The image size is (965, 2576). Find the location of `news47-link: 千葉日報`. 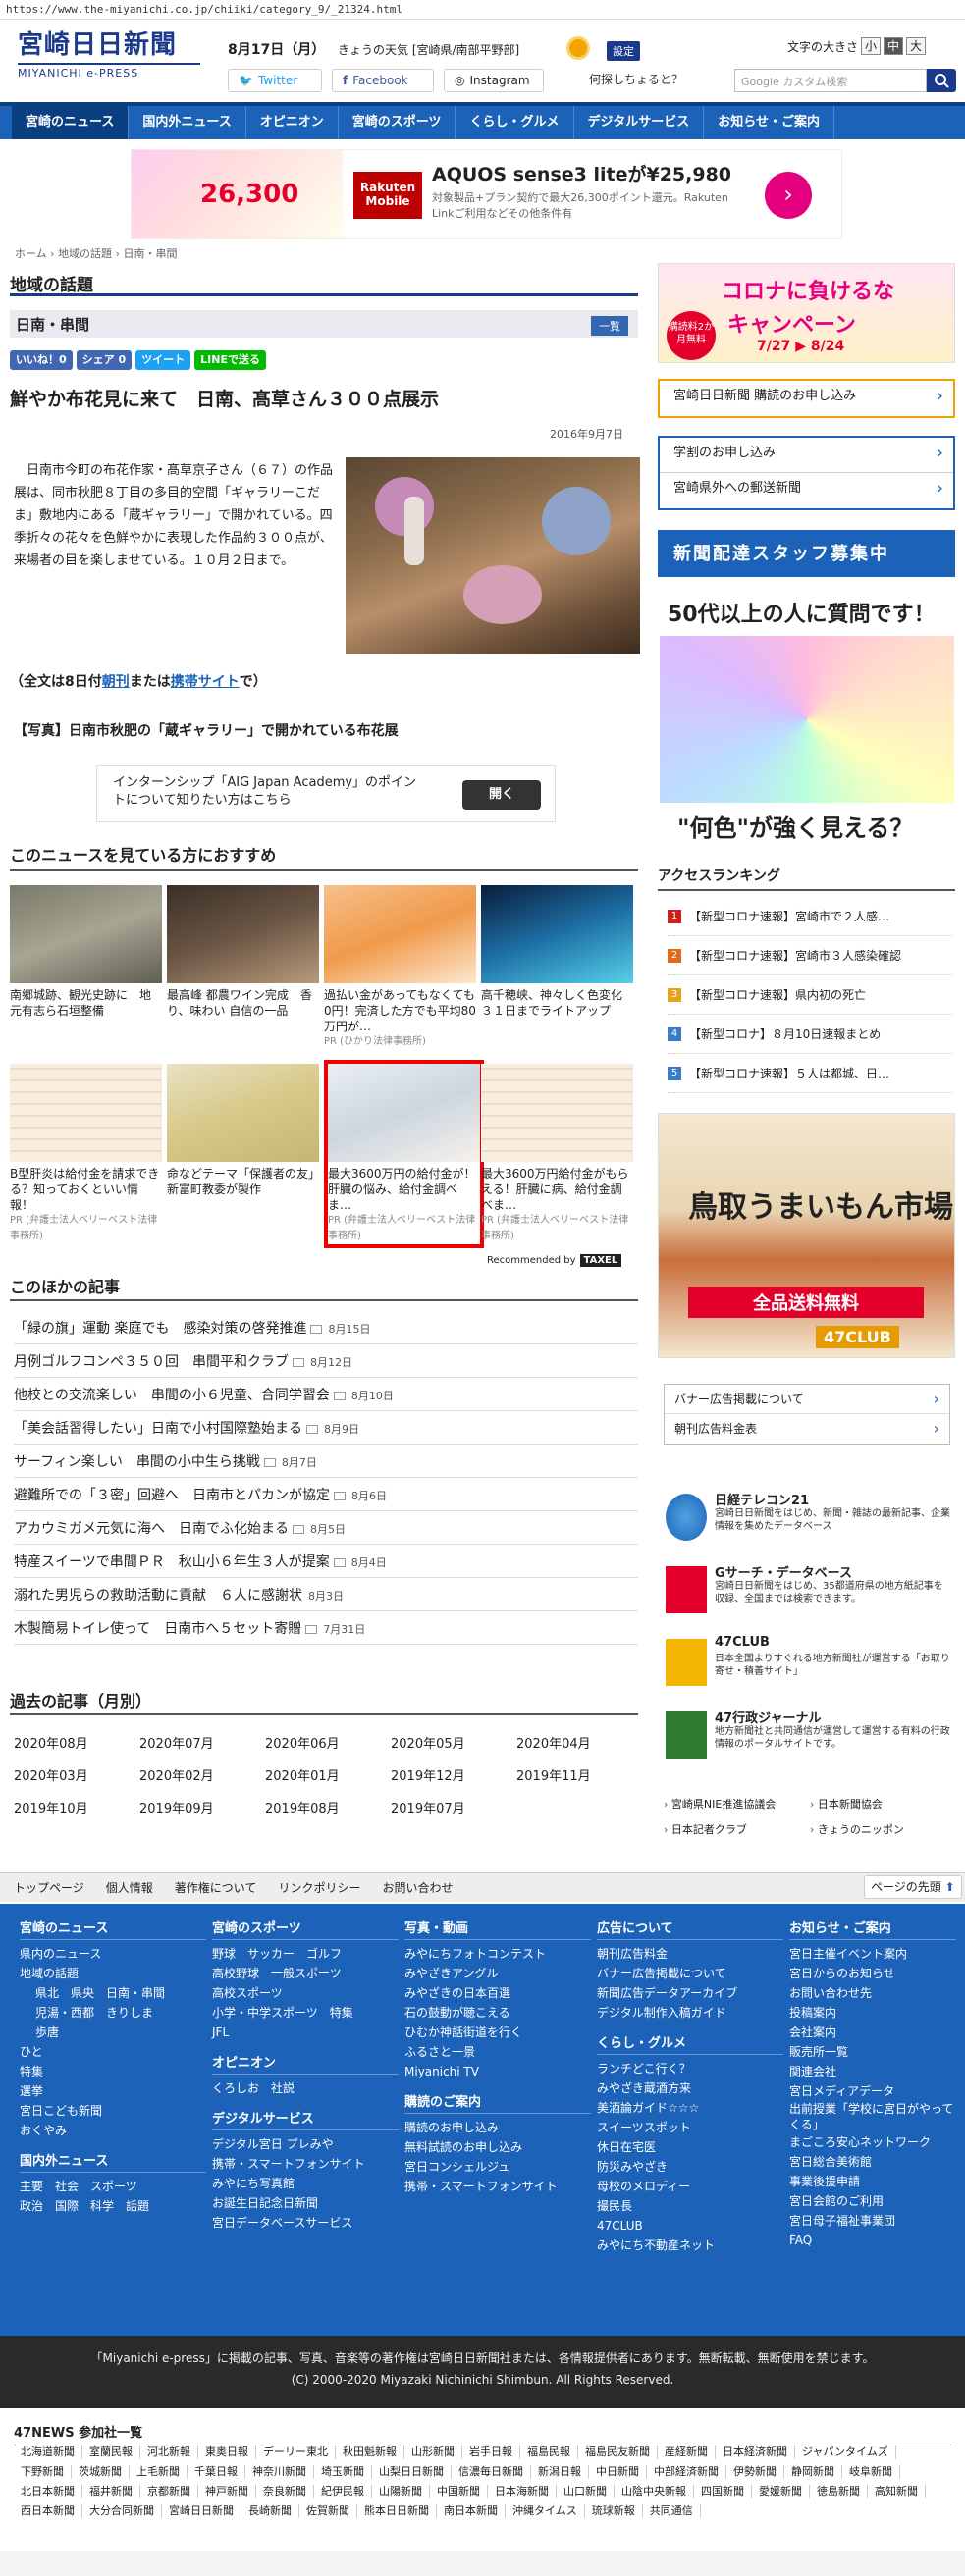

news47-link: 千葉日報 is located at coordinates (216, 2472).